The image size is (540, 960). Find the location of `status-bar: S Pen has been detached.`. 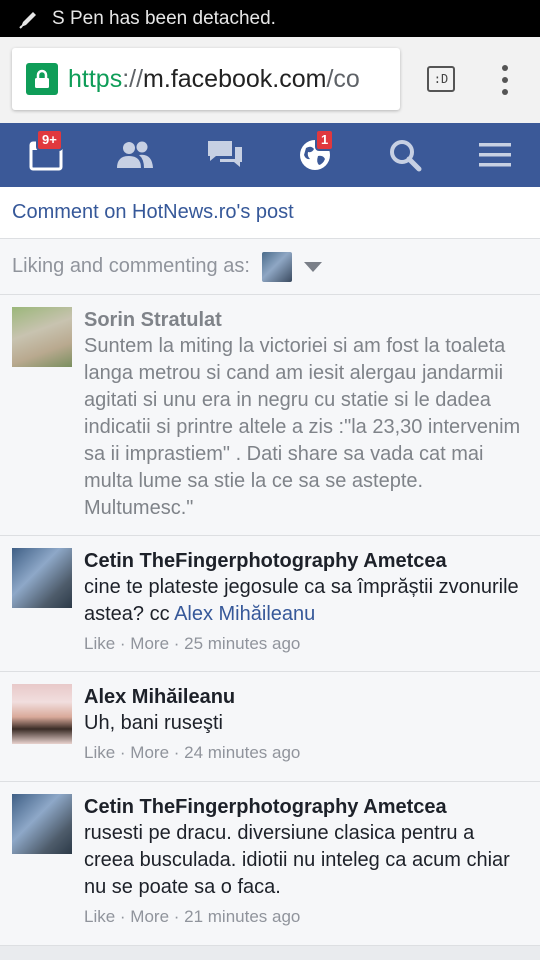

status-bar: S Pen has been detached. is located at coordinates (270, 18).